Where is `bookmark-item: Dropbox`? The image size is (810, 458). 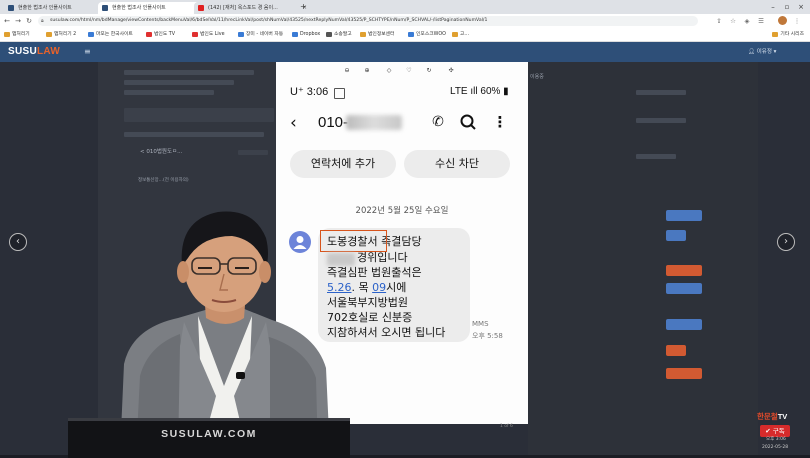
bookmark-item: Dropbox is located at coordinates (306, 34).